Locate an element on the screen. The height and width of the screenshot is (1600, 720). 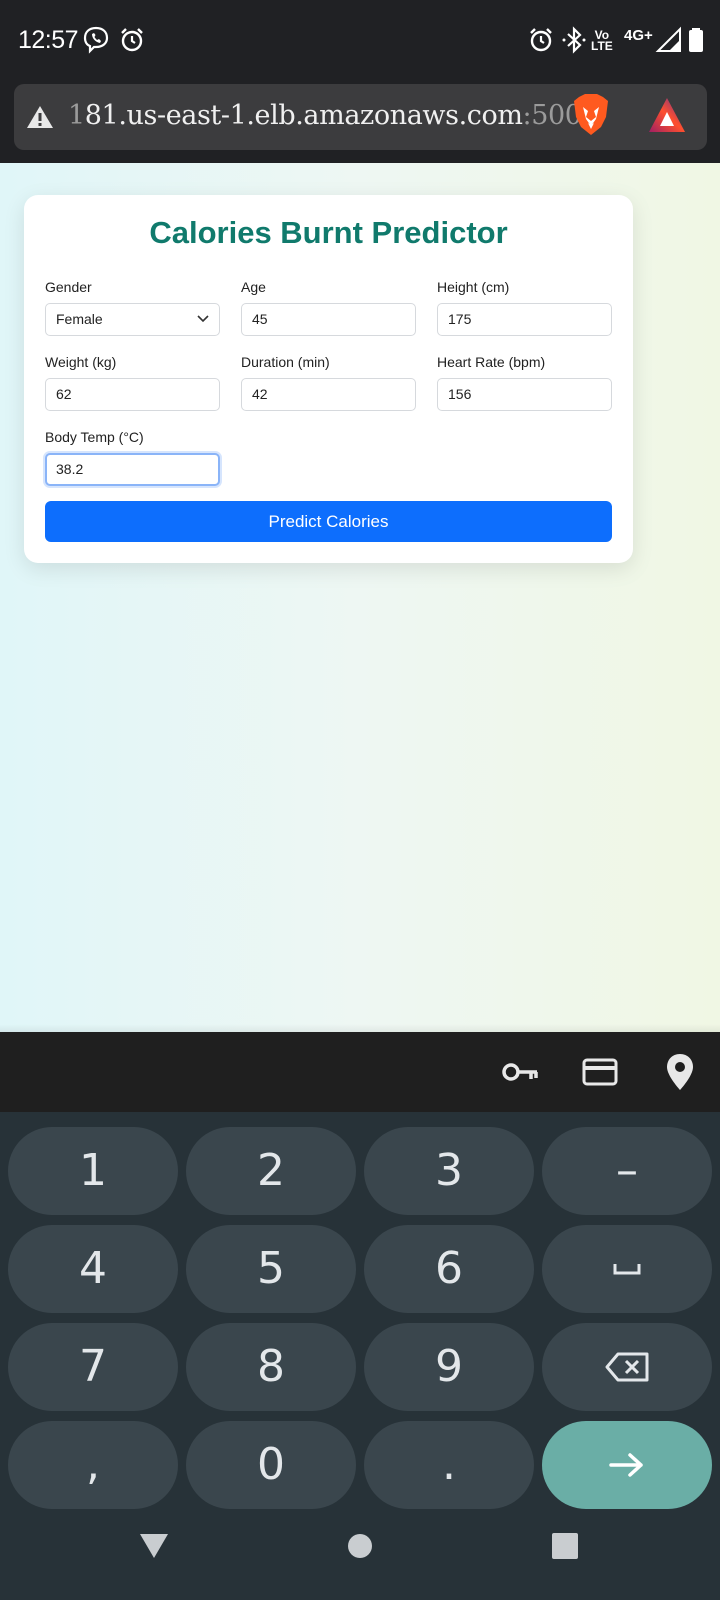
weight-label: Weight (kg) is located at coordinates (81, 362).